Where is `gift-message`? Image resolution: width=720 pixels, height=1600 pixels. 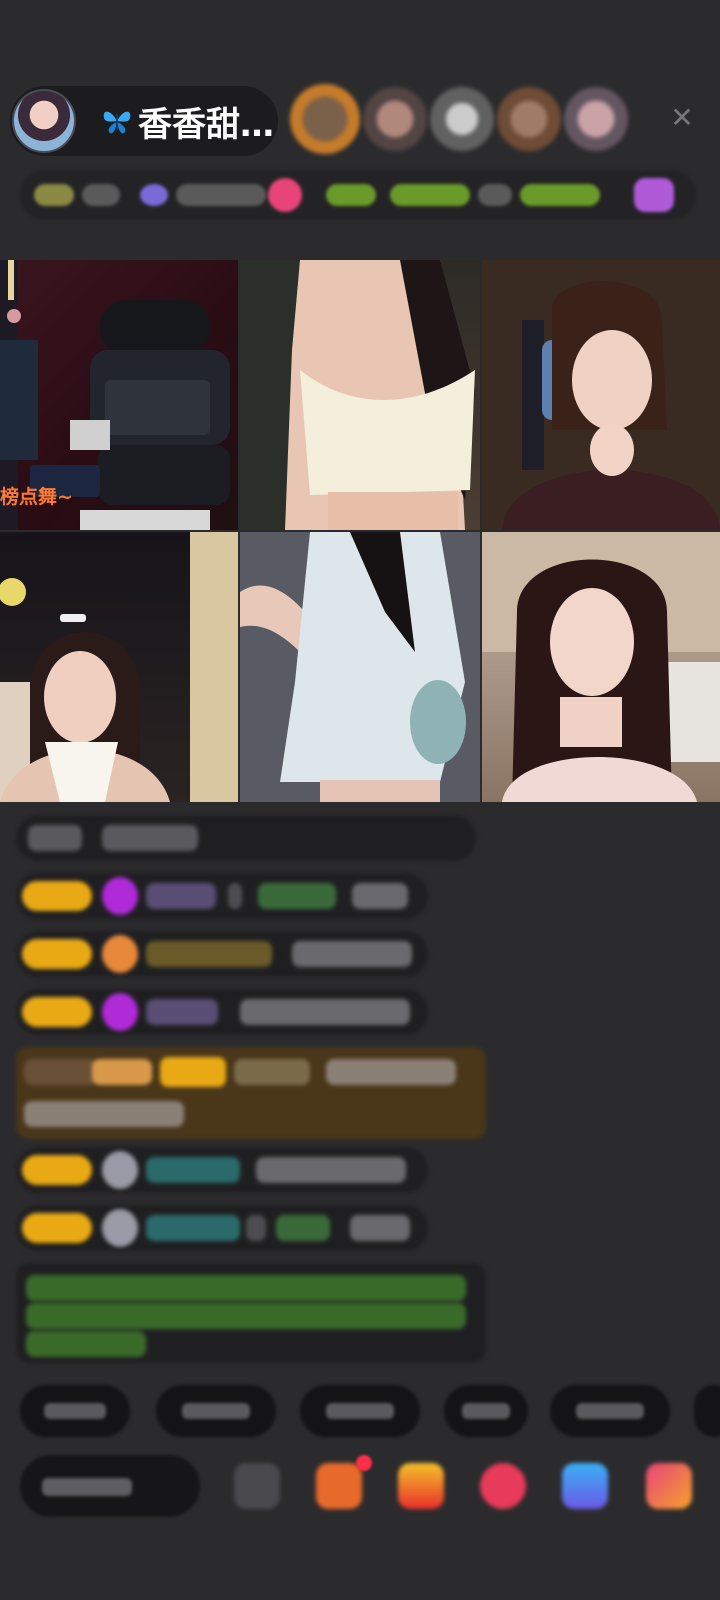
gift-message is located at coordinates (251, 1093).